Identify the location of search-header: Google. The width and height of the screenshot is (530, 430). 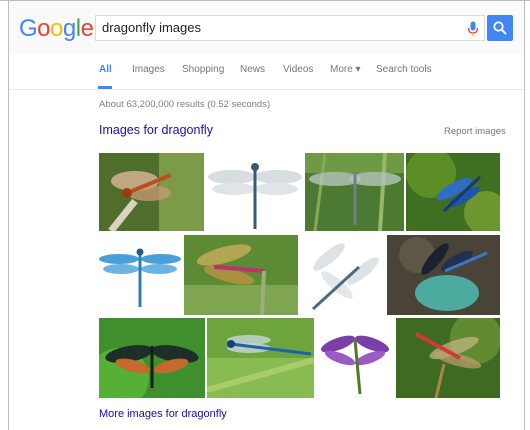
(266, 28).